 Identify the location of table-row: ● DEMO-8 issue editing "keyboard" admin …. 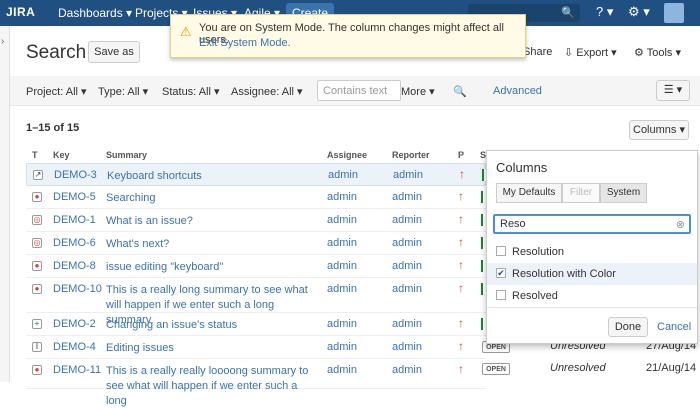
(257, 266).